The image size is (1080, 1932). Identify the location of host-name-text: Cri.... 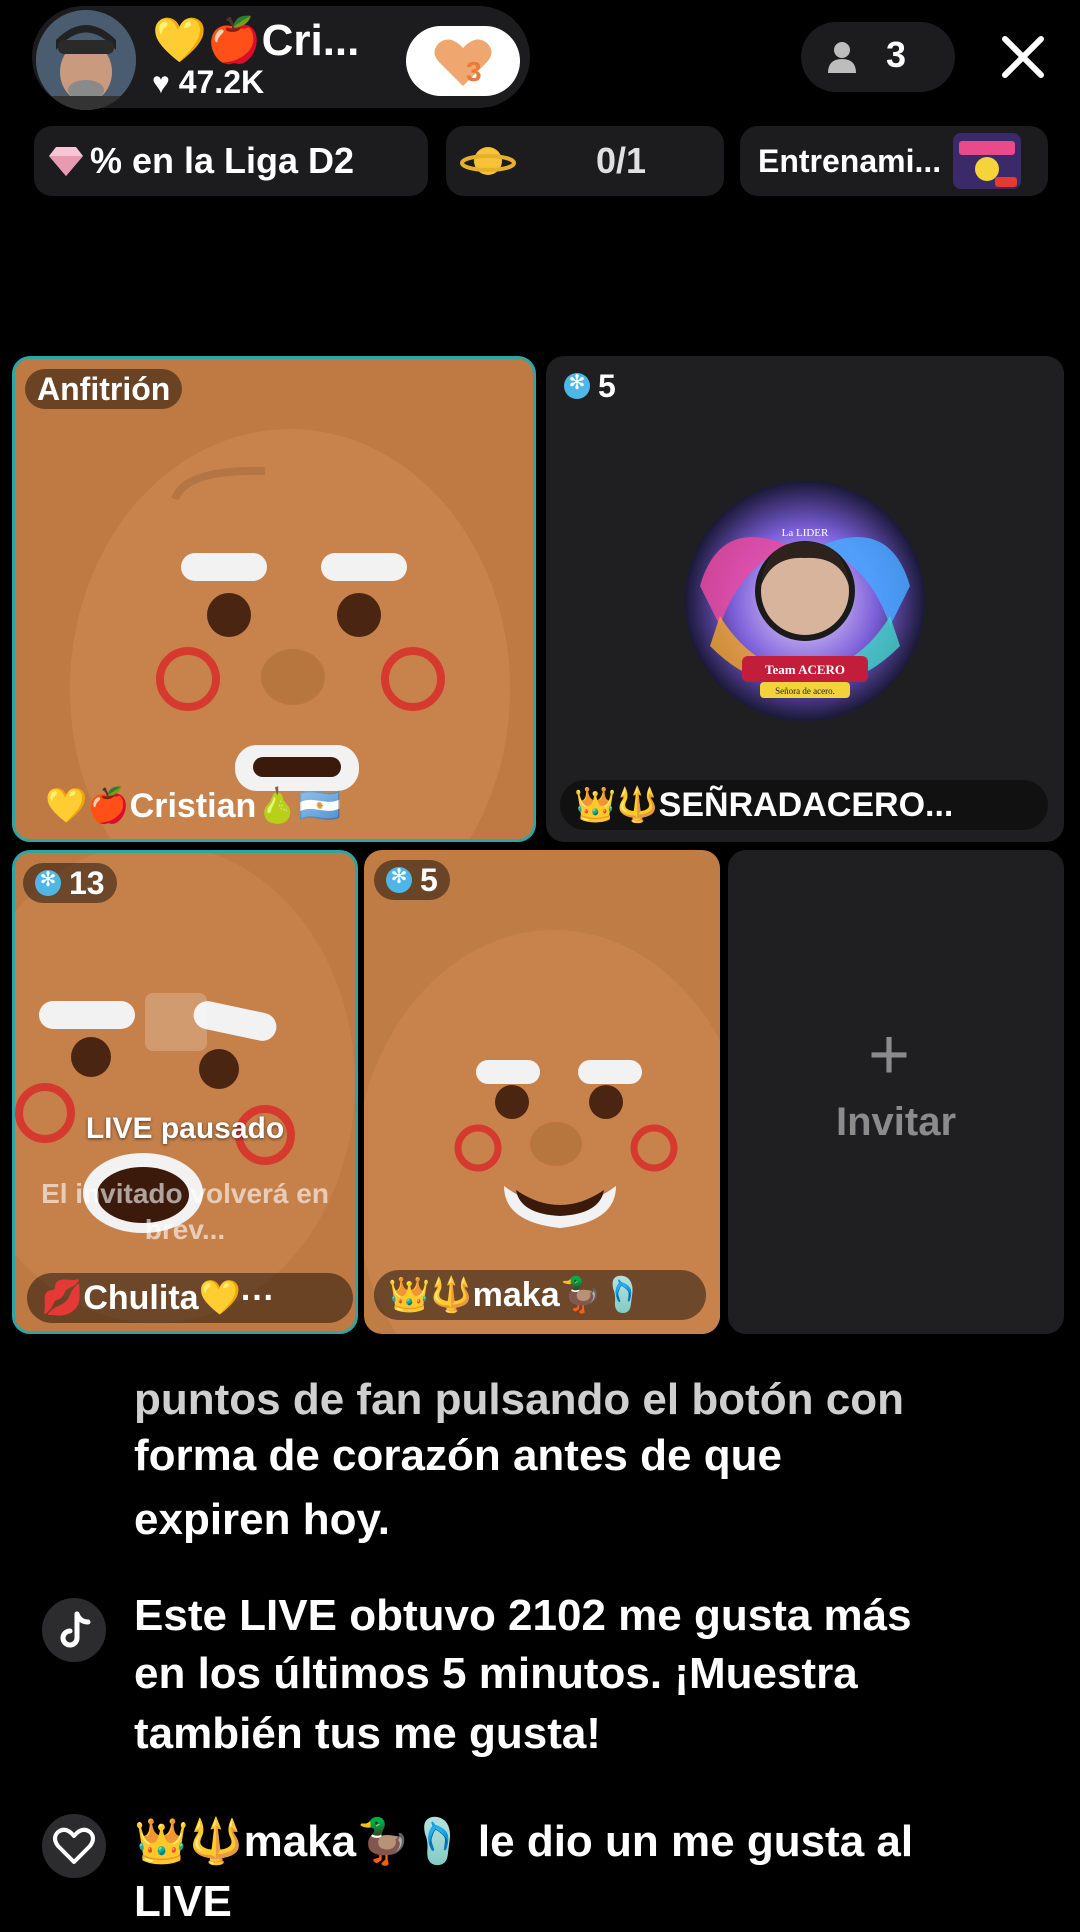
(310, 40).